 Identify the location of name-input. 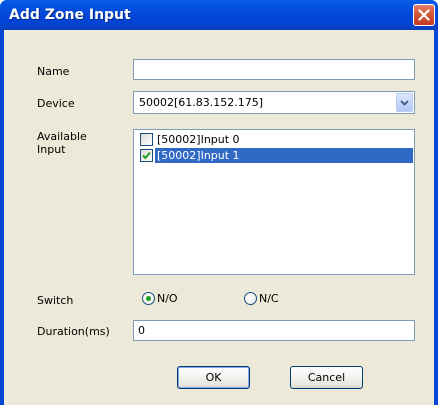
(274, 69).